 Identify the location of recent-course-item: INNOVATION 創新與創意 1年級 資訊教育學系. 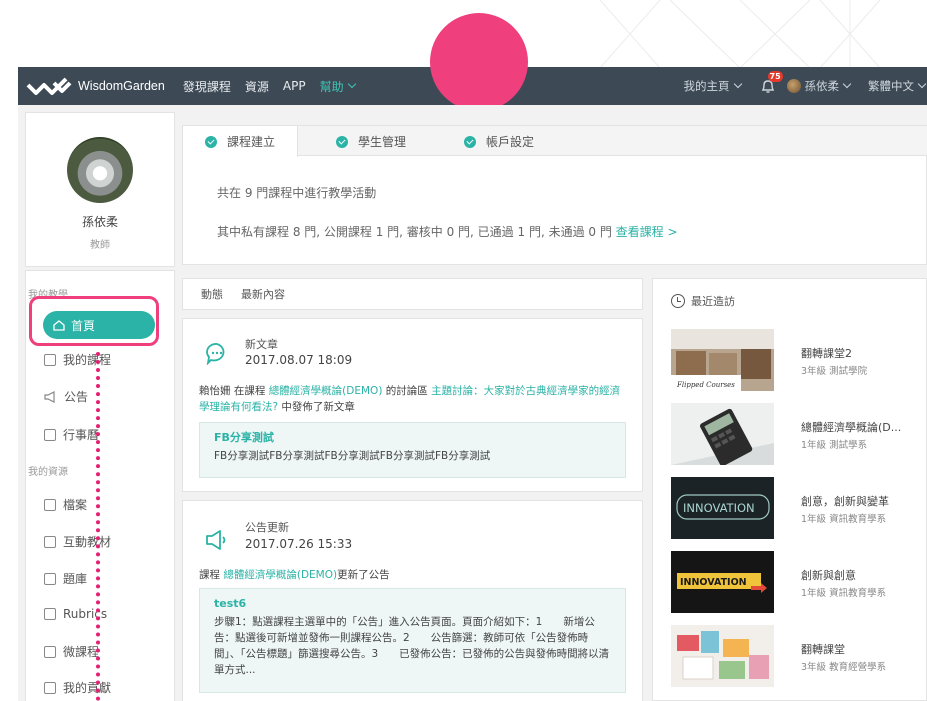
(798, 582).